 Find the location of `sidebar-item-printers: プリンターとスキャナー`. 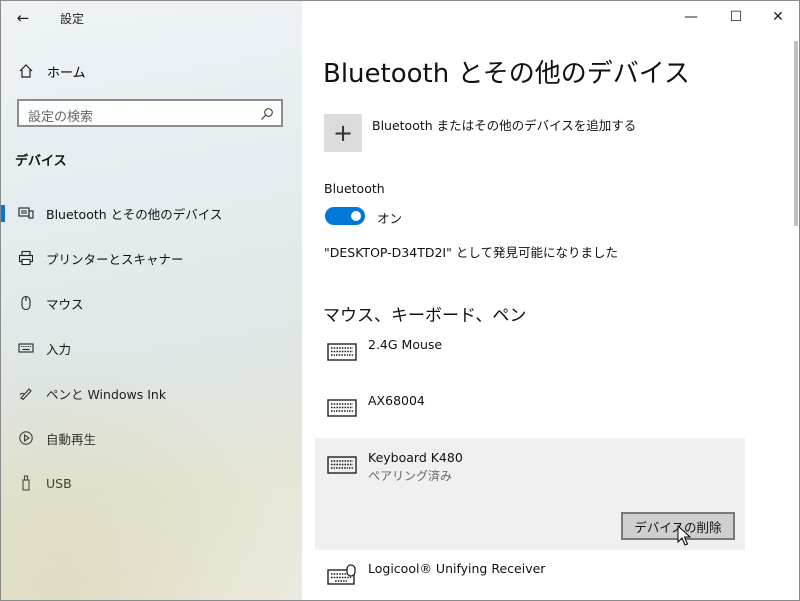

sidebar-item-printers: プリンターとスキャナー is located at coordinates (151, 258).